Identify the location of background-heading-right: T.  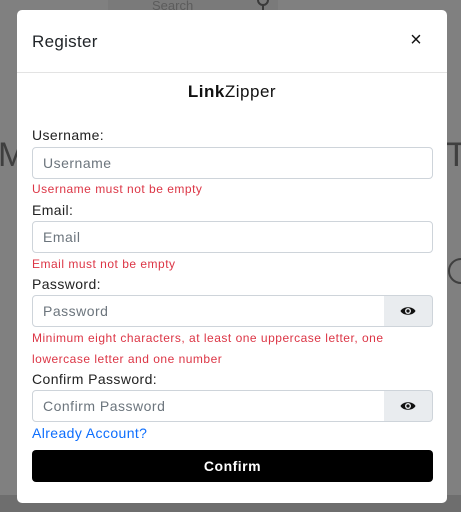
(453, 155).